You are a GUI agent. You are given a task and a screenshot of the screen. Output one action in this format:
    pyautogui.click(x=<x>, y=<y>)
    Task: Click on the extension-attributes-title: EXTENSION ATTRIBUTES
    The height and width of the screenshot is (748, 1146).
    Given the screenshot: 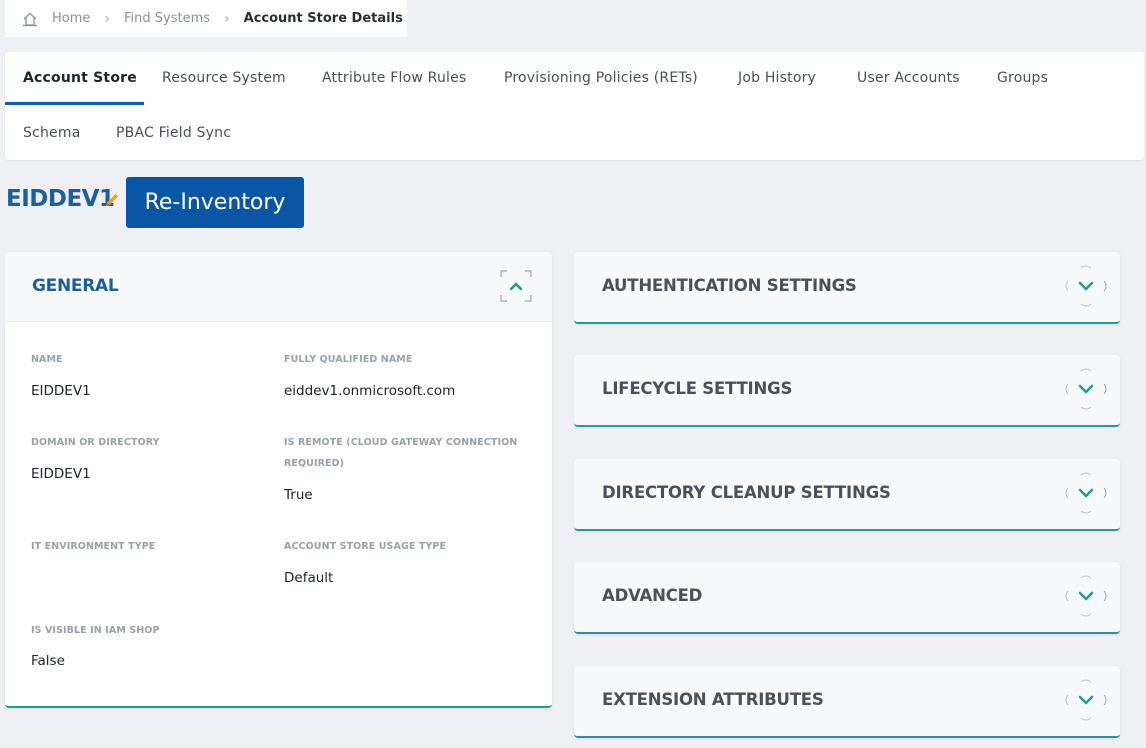 What is the action you would take?
    pyautogui.click(x=713, y=699)
    